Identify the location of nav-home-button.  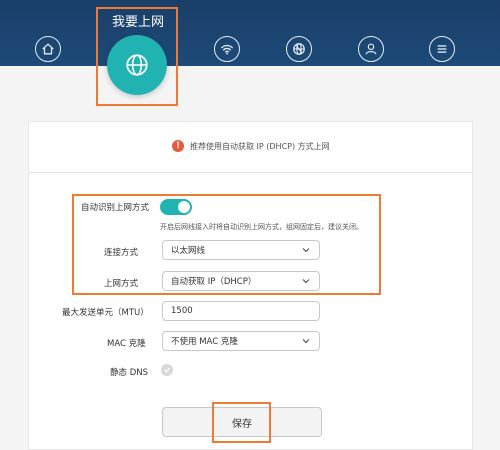
(48, 49).